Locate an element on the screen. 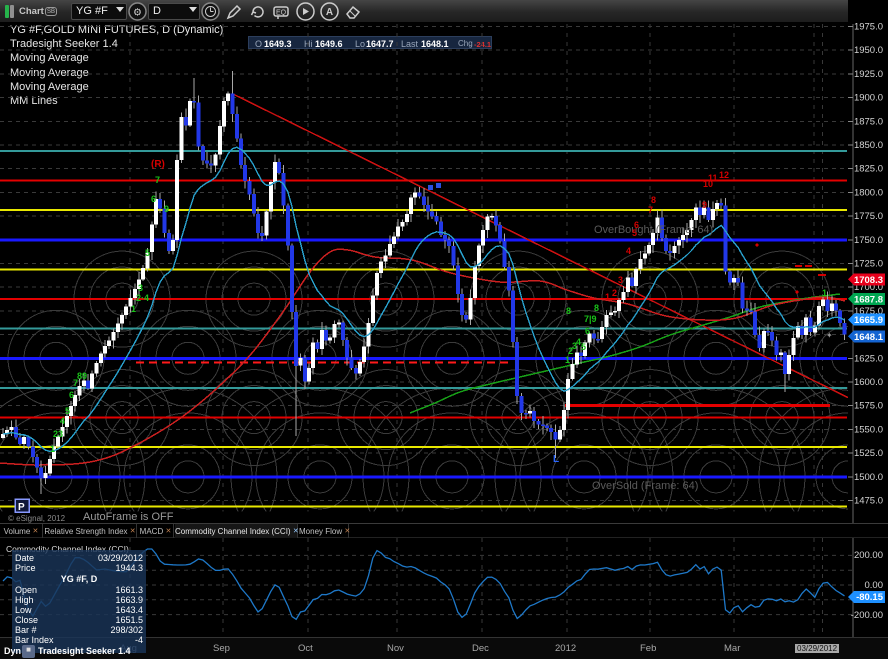 The image size is (888, 659). svg-text: 1687.8 is located at coordinates (868, 299).